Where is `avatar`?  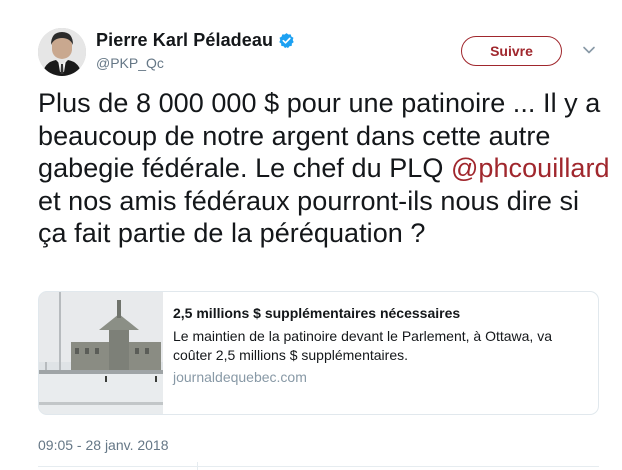 avatar is located at coordinates (62, 52).